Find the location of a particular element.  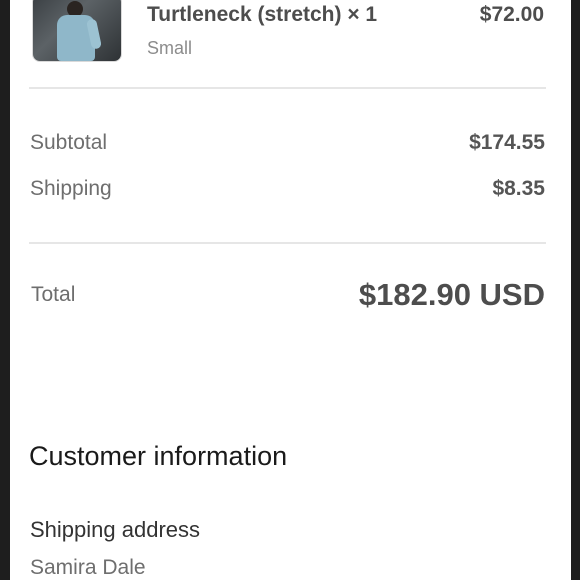

total-label: Total is located at coordinates (53, 294).